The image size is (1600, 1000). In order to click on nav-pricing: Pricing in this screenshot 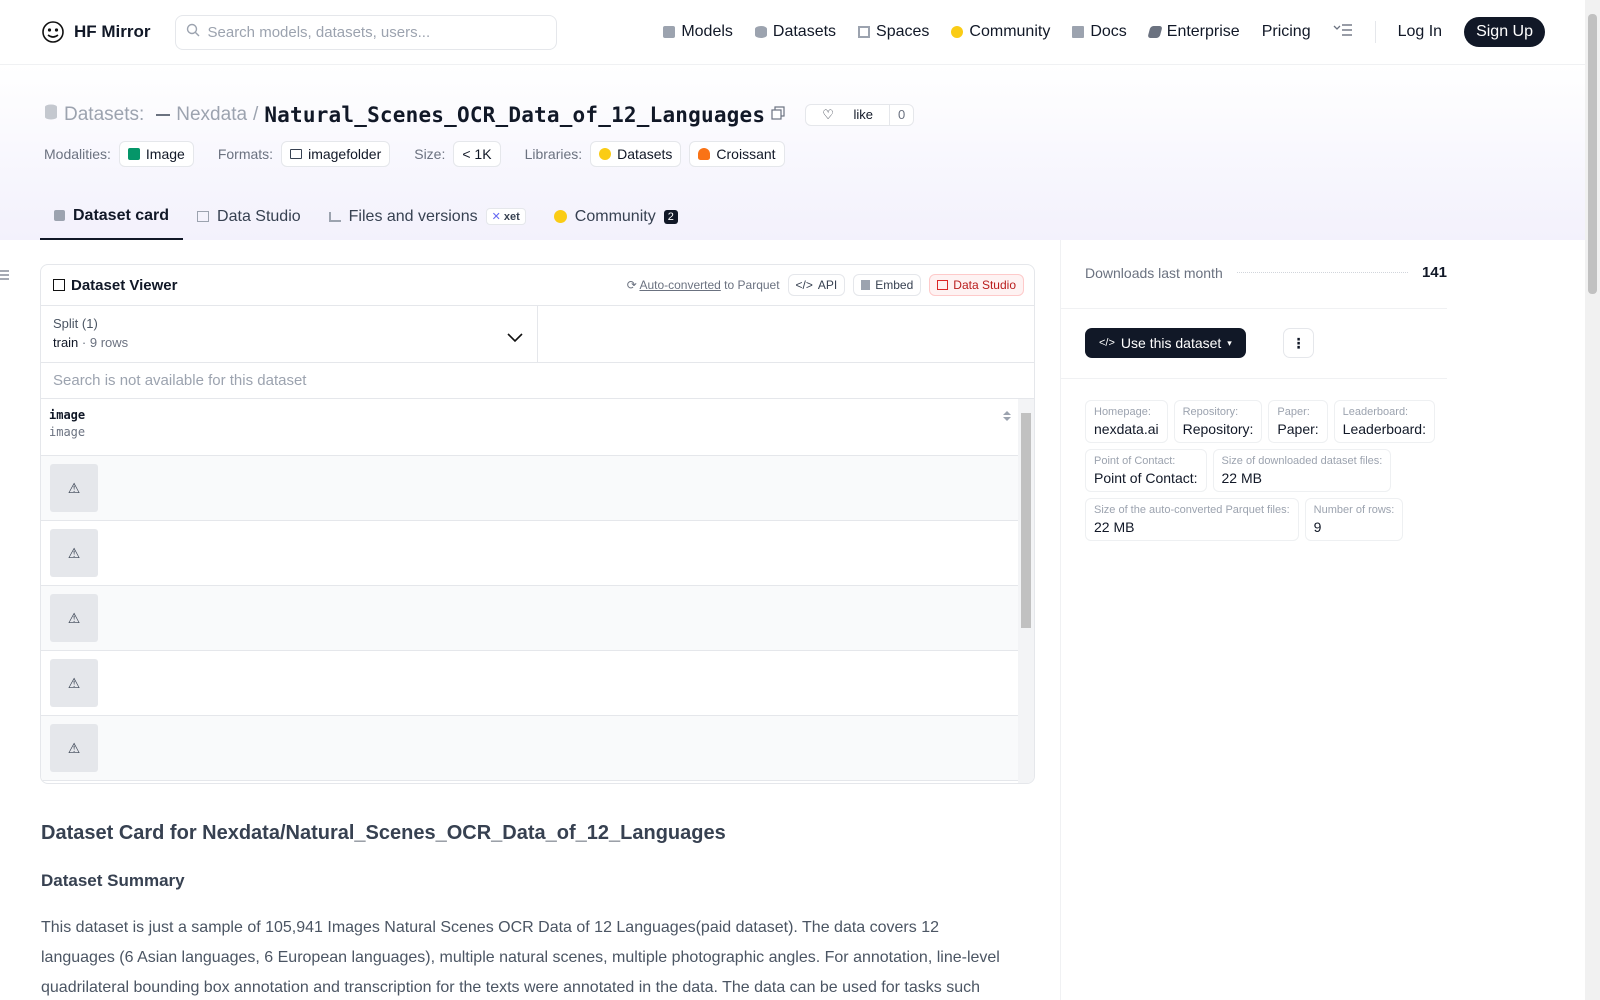, I will do `click(1286, 32)`.